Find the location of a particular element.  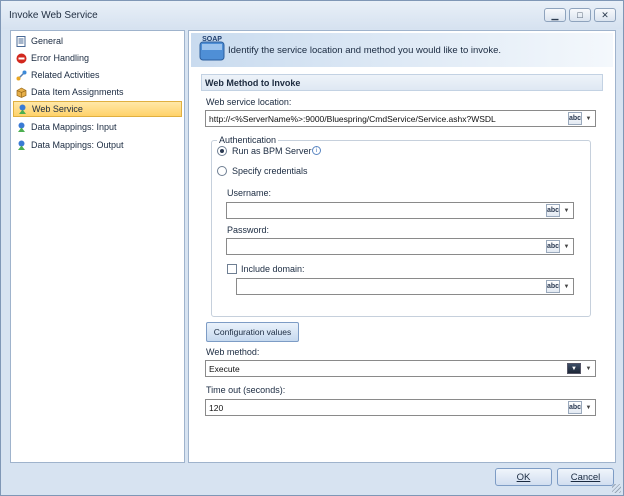

sidebar-item-web-service: Web Service is located at coordinates (97, 109).